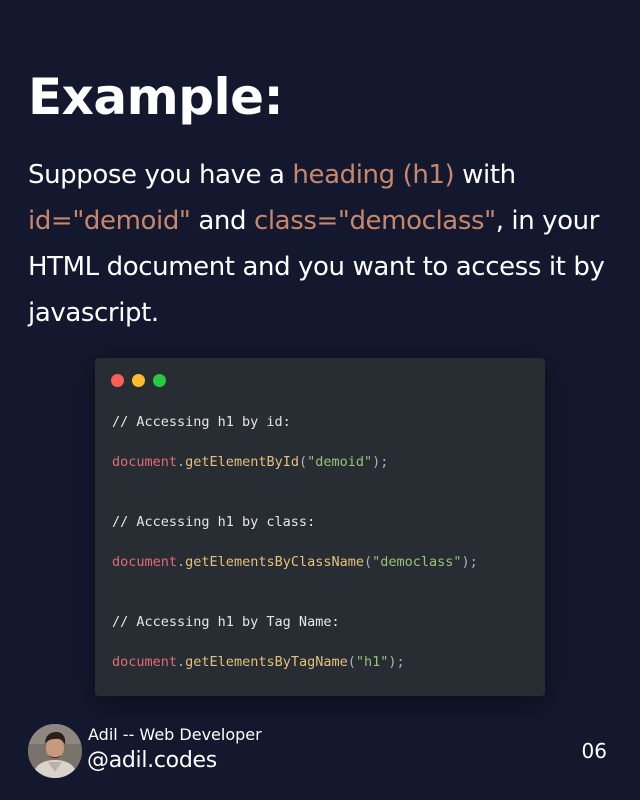 This screenshot has width=640, height=800. I want to click on code-string: "demoid", so click(340, 462).